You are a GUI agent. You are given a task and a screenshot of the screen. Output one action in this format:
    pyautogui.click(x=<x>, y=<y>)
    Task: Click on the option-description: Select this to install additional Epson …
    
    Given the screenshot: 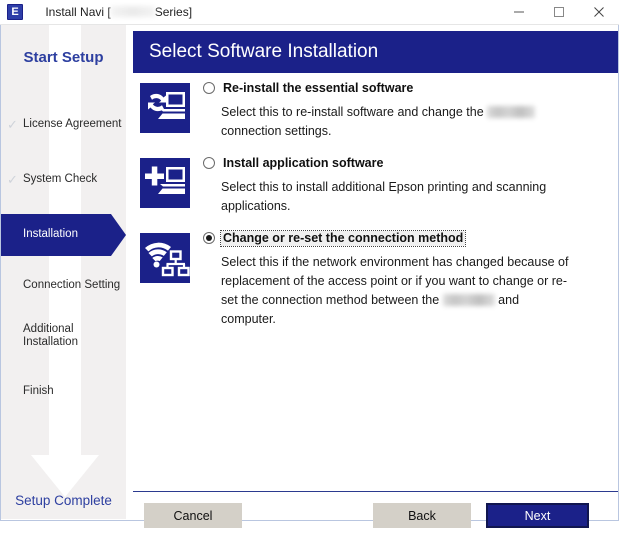 What is the action you would take?
    pyautogui.click(x=384, y=196)
    